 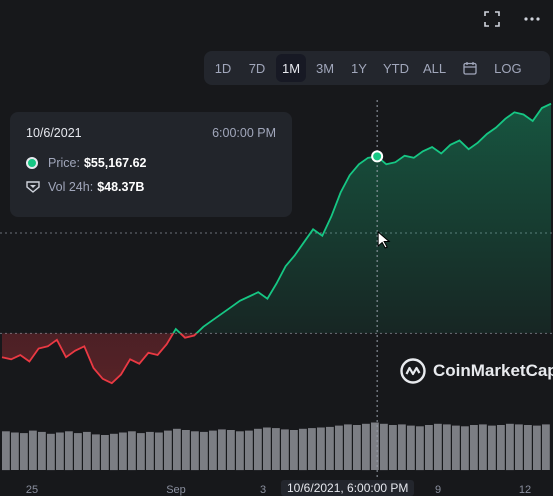 What do you see at coordinates (121, 187) in the screenshot?
I see `volume-value: $48.37B` at bounding box center [121, 187].